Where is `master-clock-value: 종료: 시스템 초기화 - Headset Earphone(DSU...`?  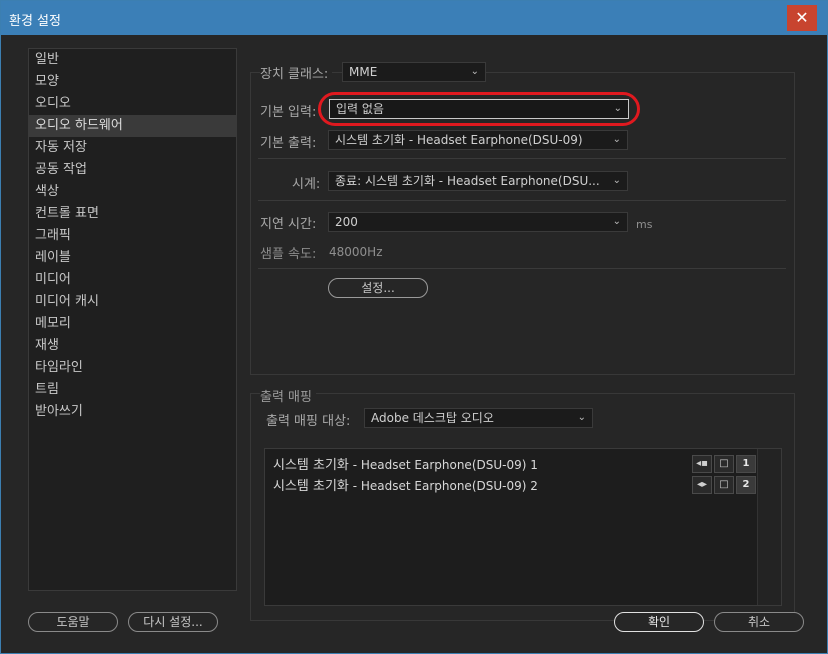
master-clock-value: 종료: 시스템 초기화 - Headset Earphone(DSU... is located at coordinates (467, 181).